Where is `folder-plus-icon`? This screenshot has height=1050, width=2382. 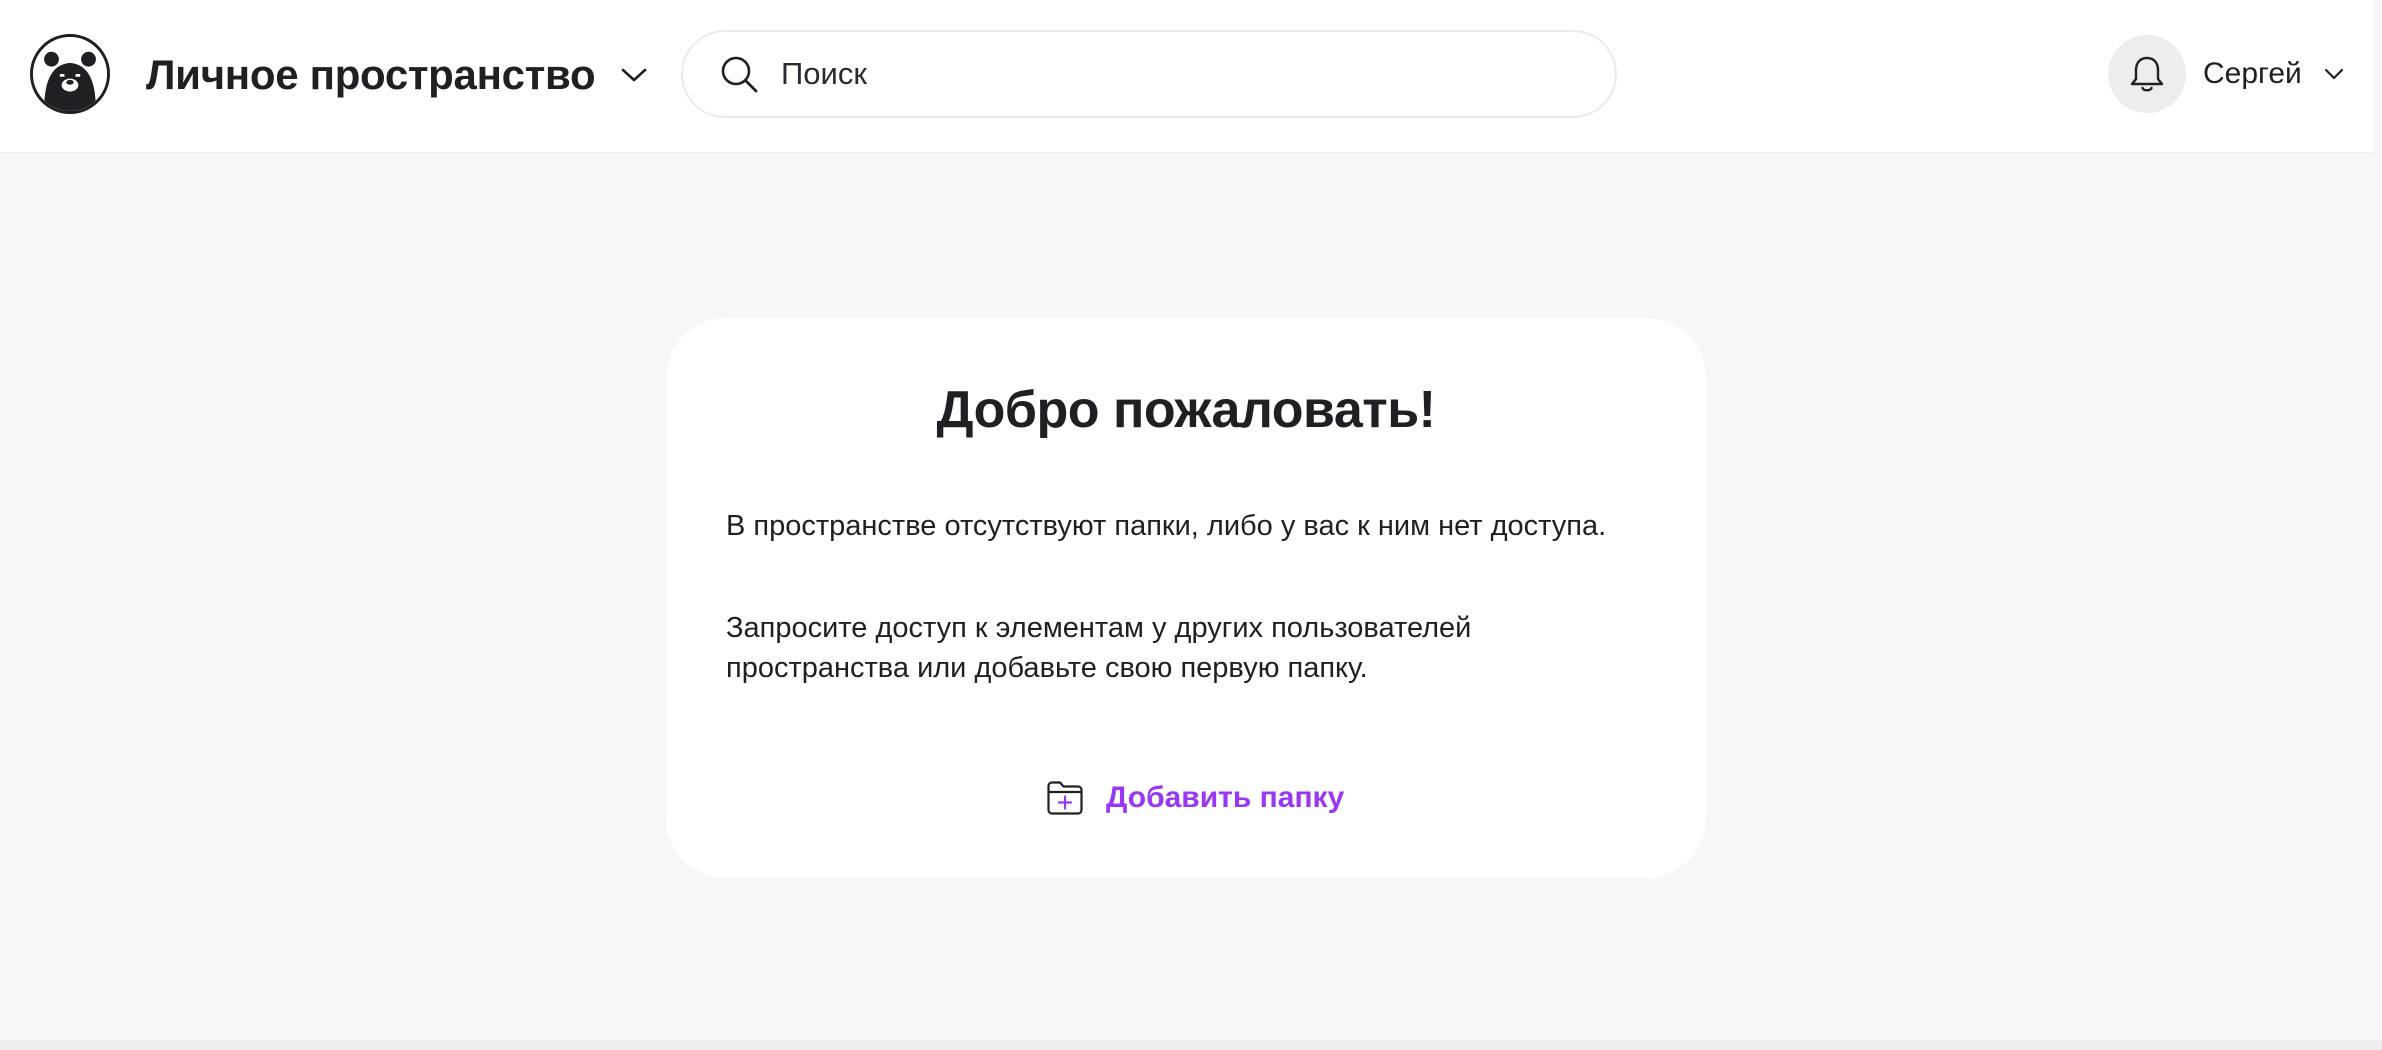 folder-plus-icon is located at coordinates (1065, 798).